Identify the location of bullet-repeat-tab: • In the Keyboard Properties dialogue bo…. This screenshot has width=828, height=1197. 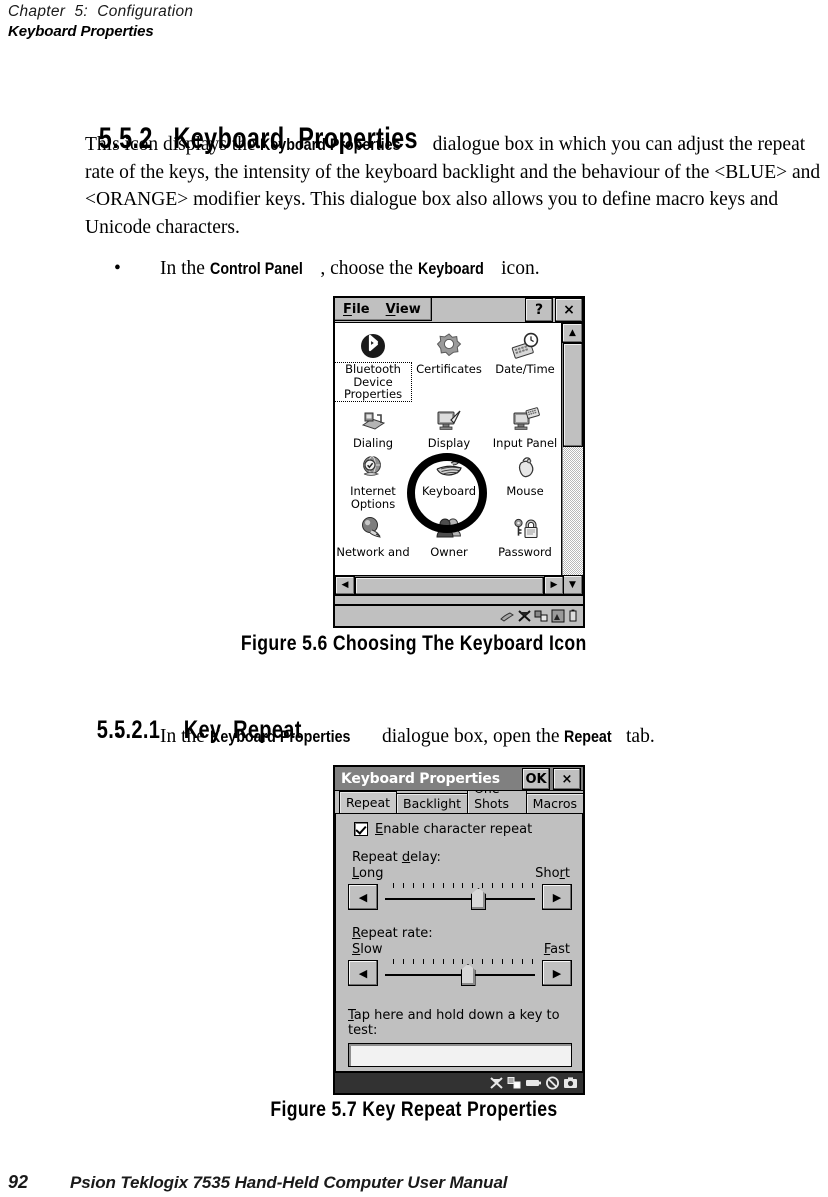
(384, 737).